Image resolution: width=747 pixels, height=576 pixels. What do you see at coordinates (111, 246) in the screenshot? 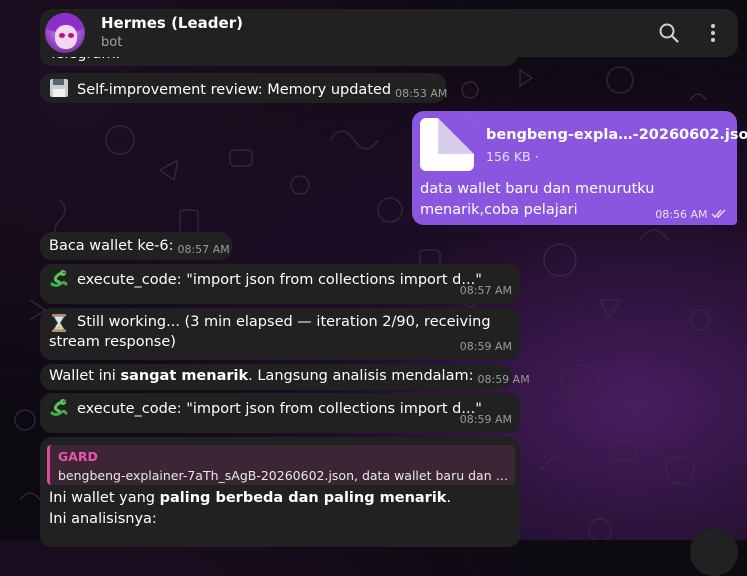
I see `message-text: Baca wallet ke-6:` at bounding box center [111, 246].